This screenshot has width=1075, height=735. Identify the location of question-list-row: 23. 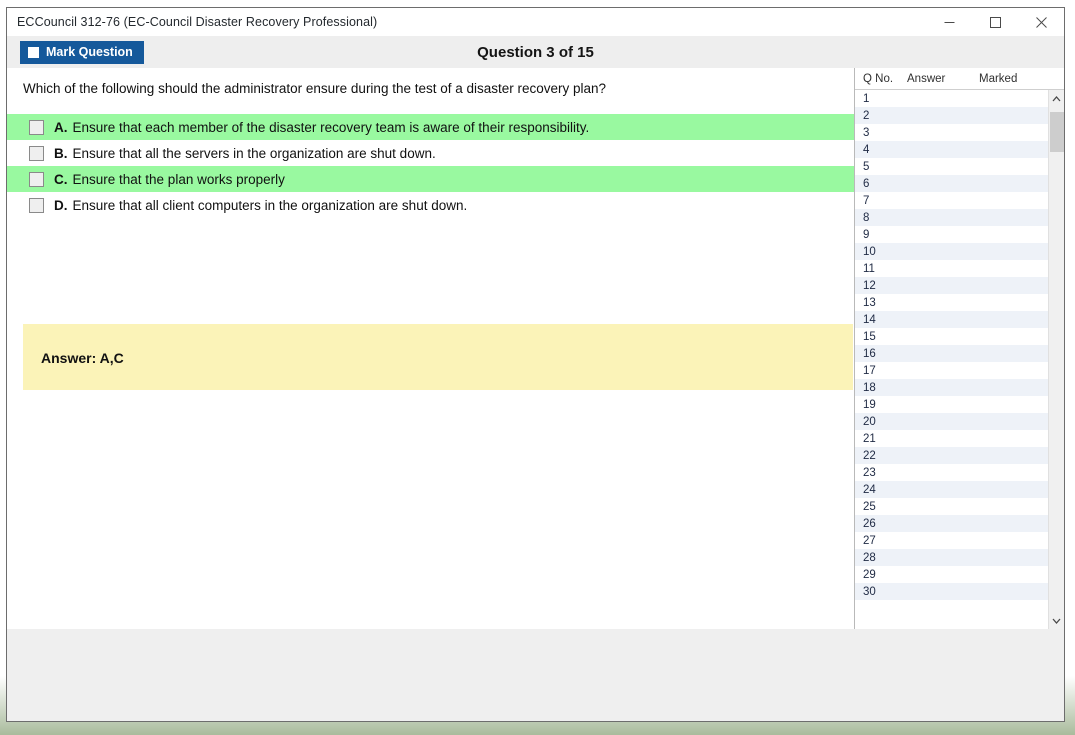
(951, 472).